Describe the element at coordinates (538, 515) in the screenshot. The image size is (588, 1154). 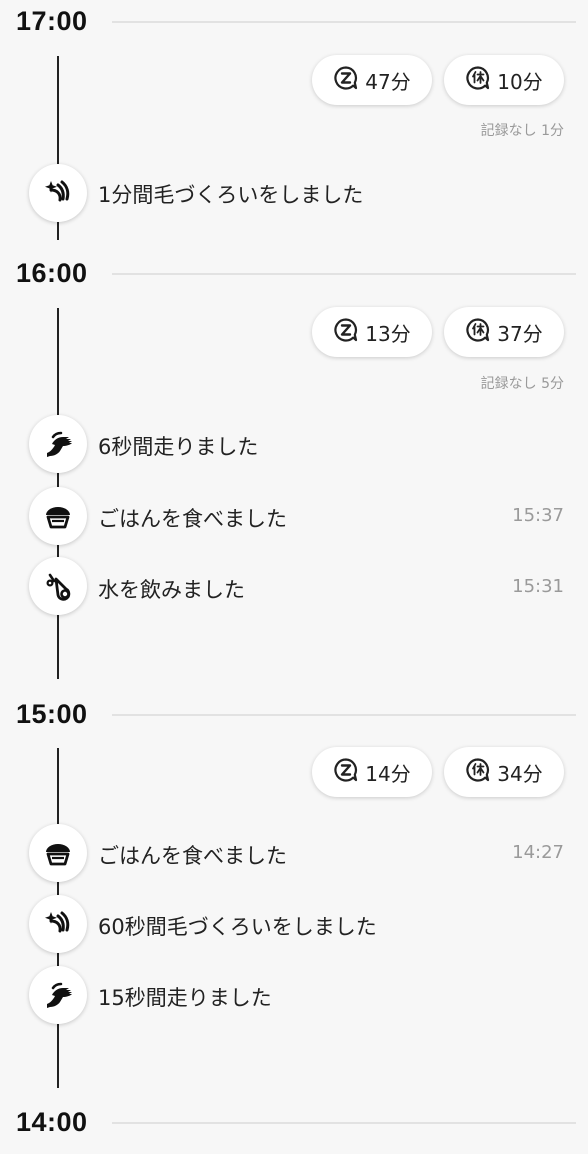
I see `event-time: 15:37` at that location.